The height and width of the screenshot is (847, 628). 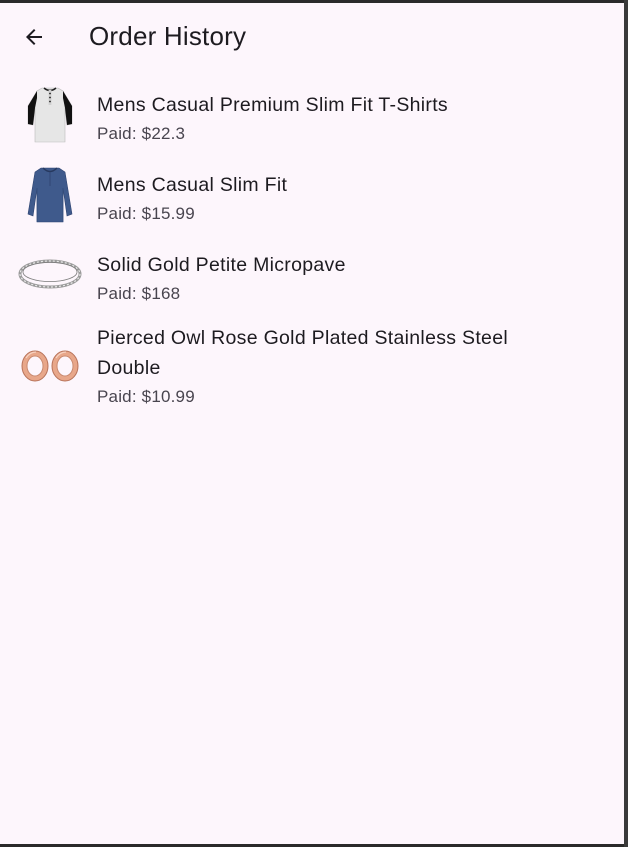 I want to click on bangle-bracelet-icon, so click(x=50, y=274).